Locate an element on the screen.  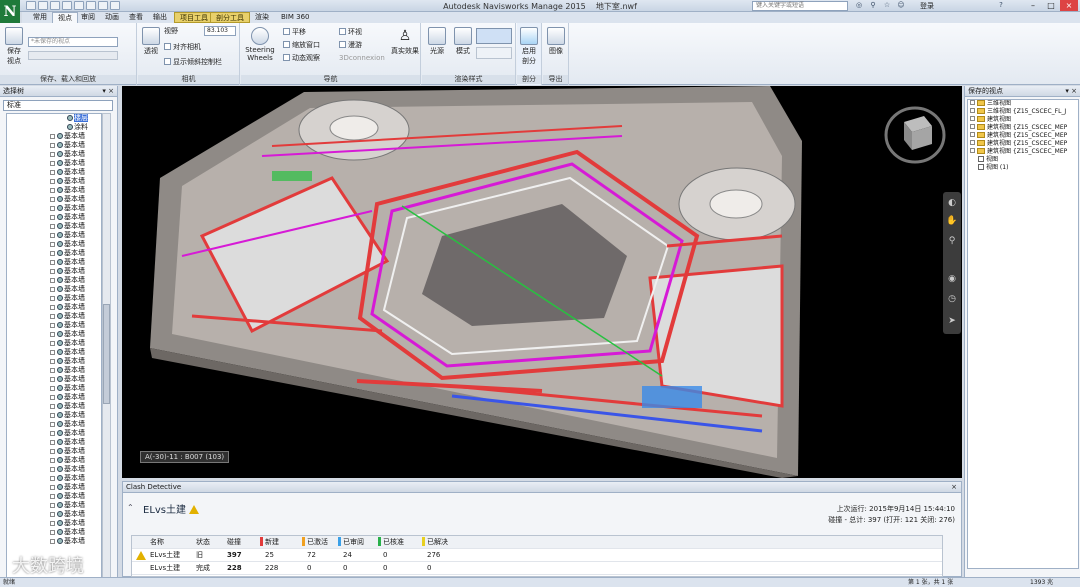
realism-button: ♙ 真实效果 is located at coordinates (405, 41).